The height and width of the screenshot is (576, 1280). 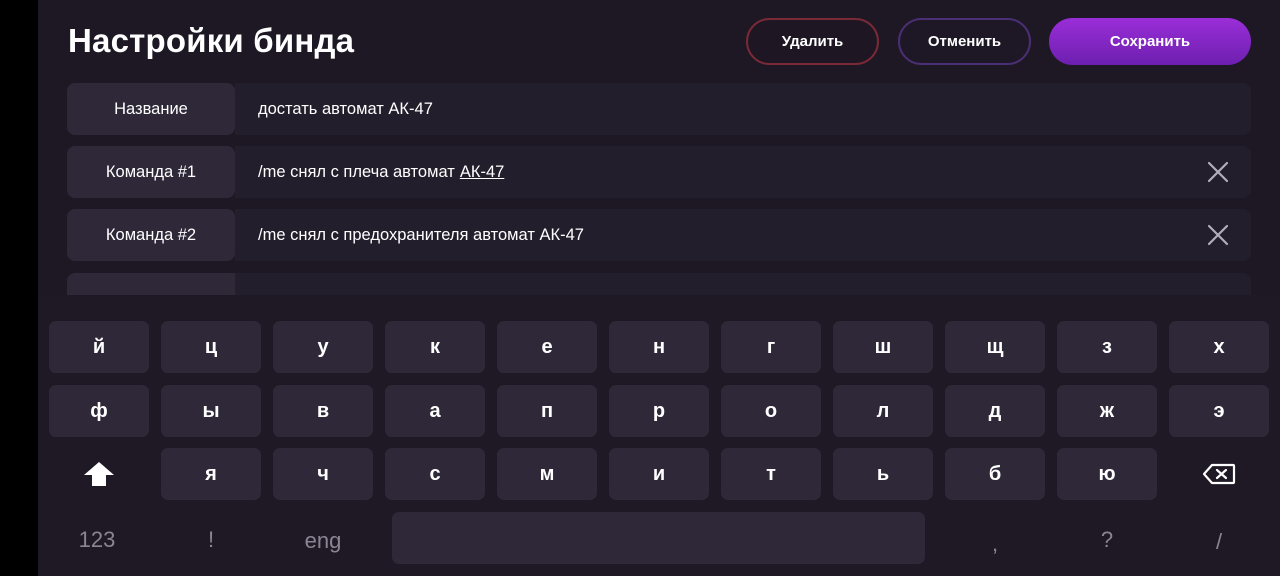 What do you see at coordinates (1107, 347) in the screenshot?
I see `key-з: з` at bounding box center [1107, 347].